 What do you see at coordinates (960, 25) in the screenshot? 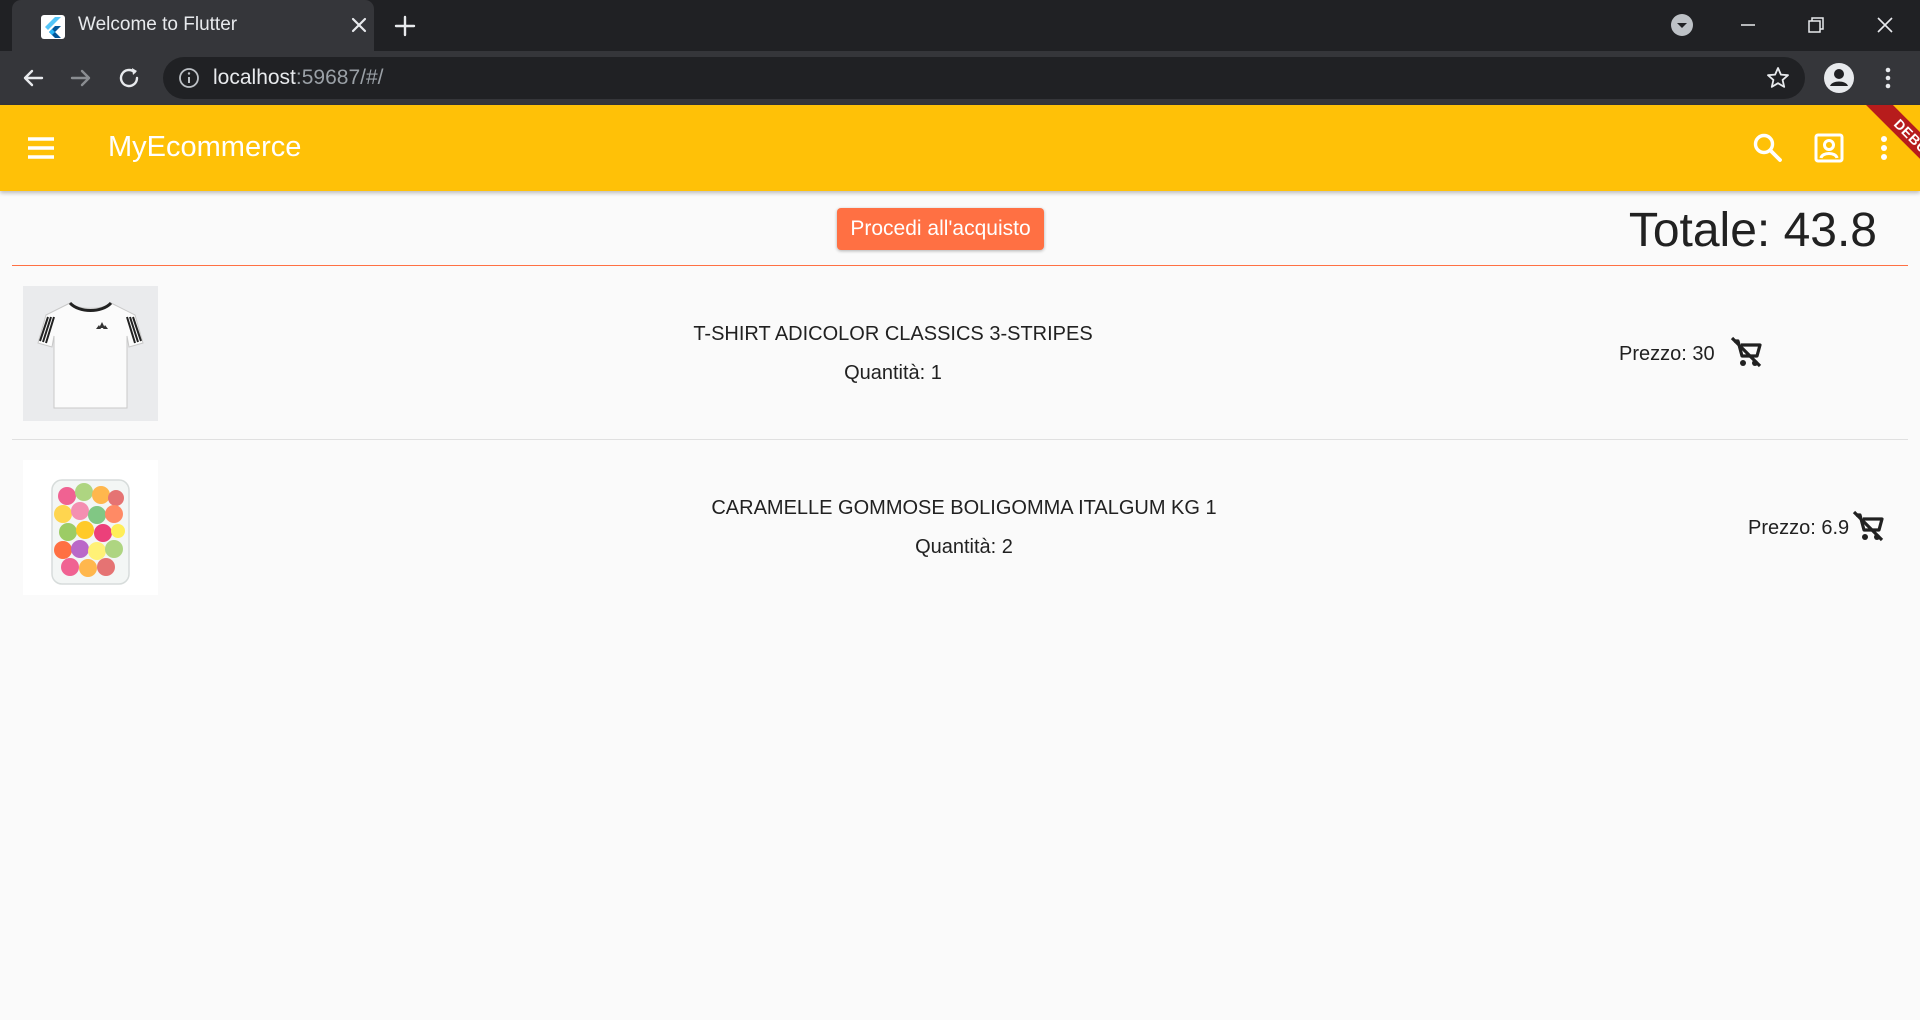
I see `browser-tab-strip: Welcome to Flutter` at bounding box center [960, 25].